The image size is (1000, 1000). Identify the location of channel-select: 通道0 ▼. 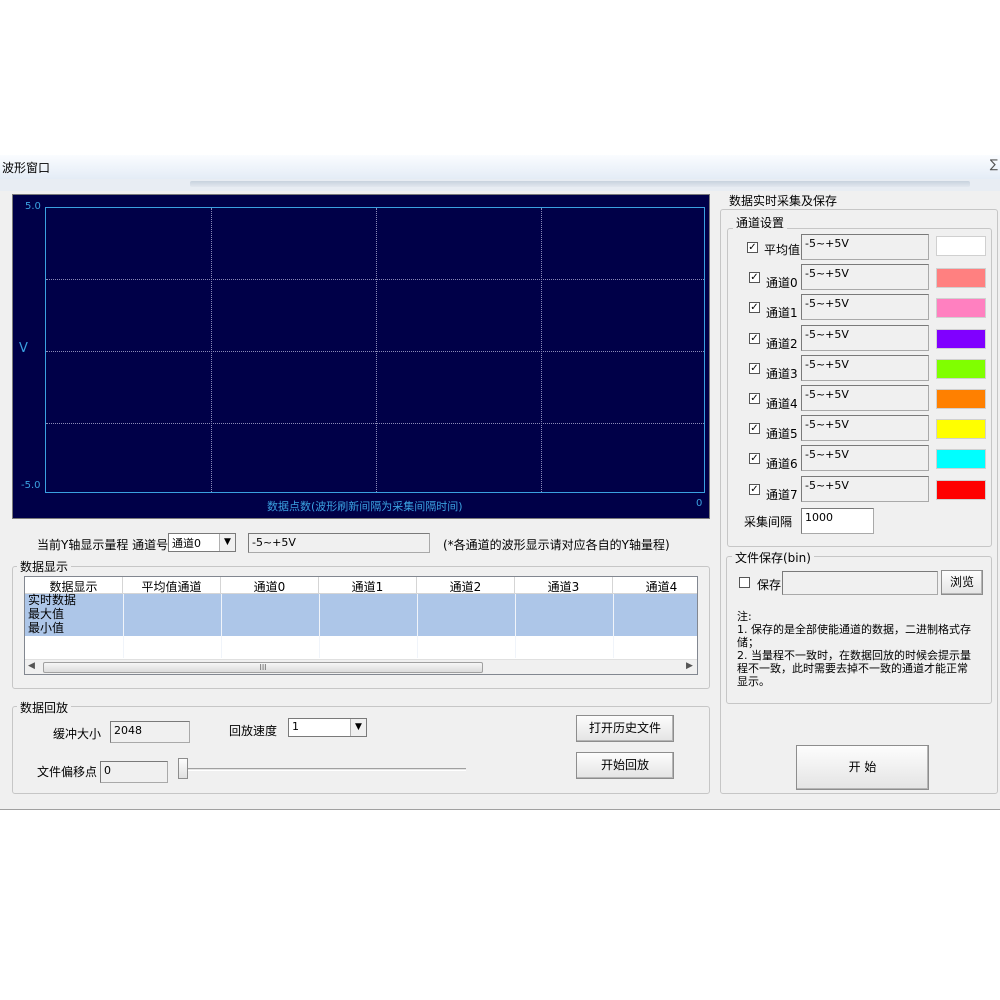
(202, 542).